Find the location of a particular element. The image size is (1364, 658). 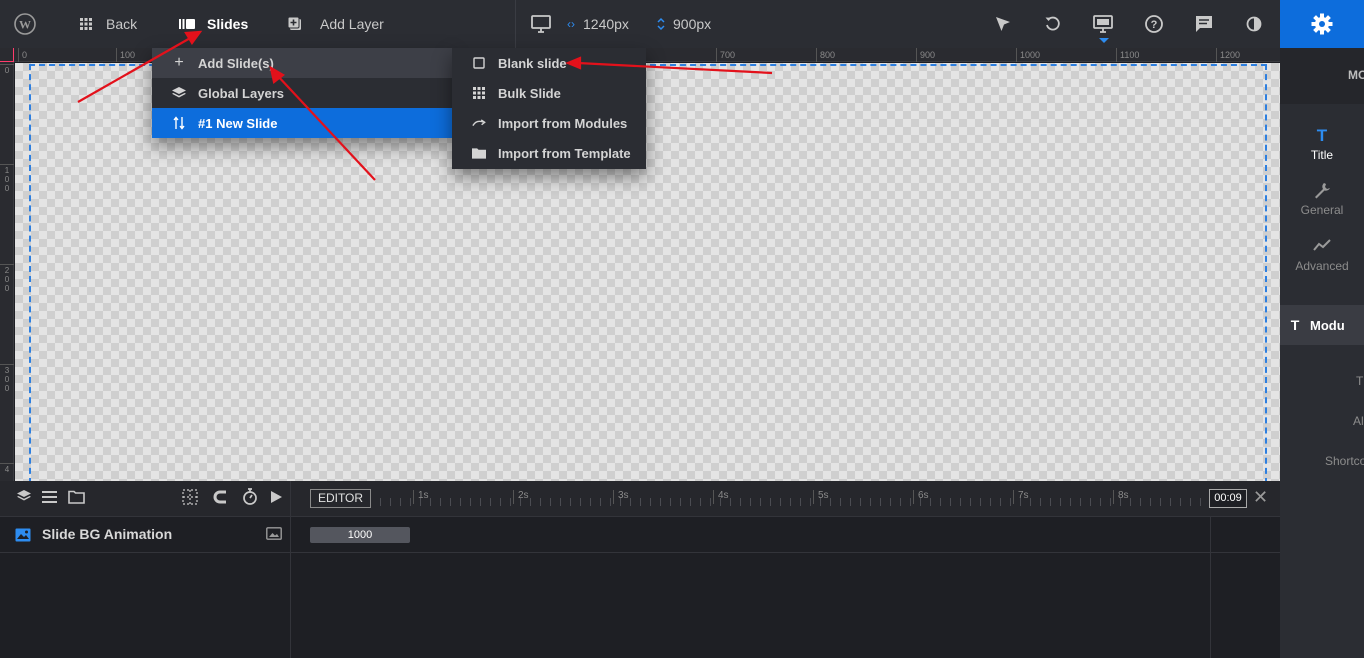

wordpress-logo-button: W is located at coordinates (25, 24).